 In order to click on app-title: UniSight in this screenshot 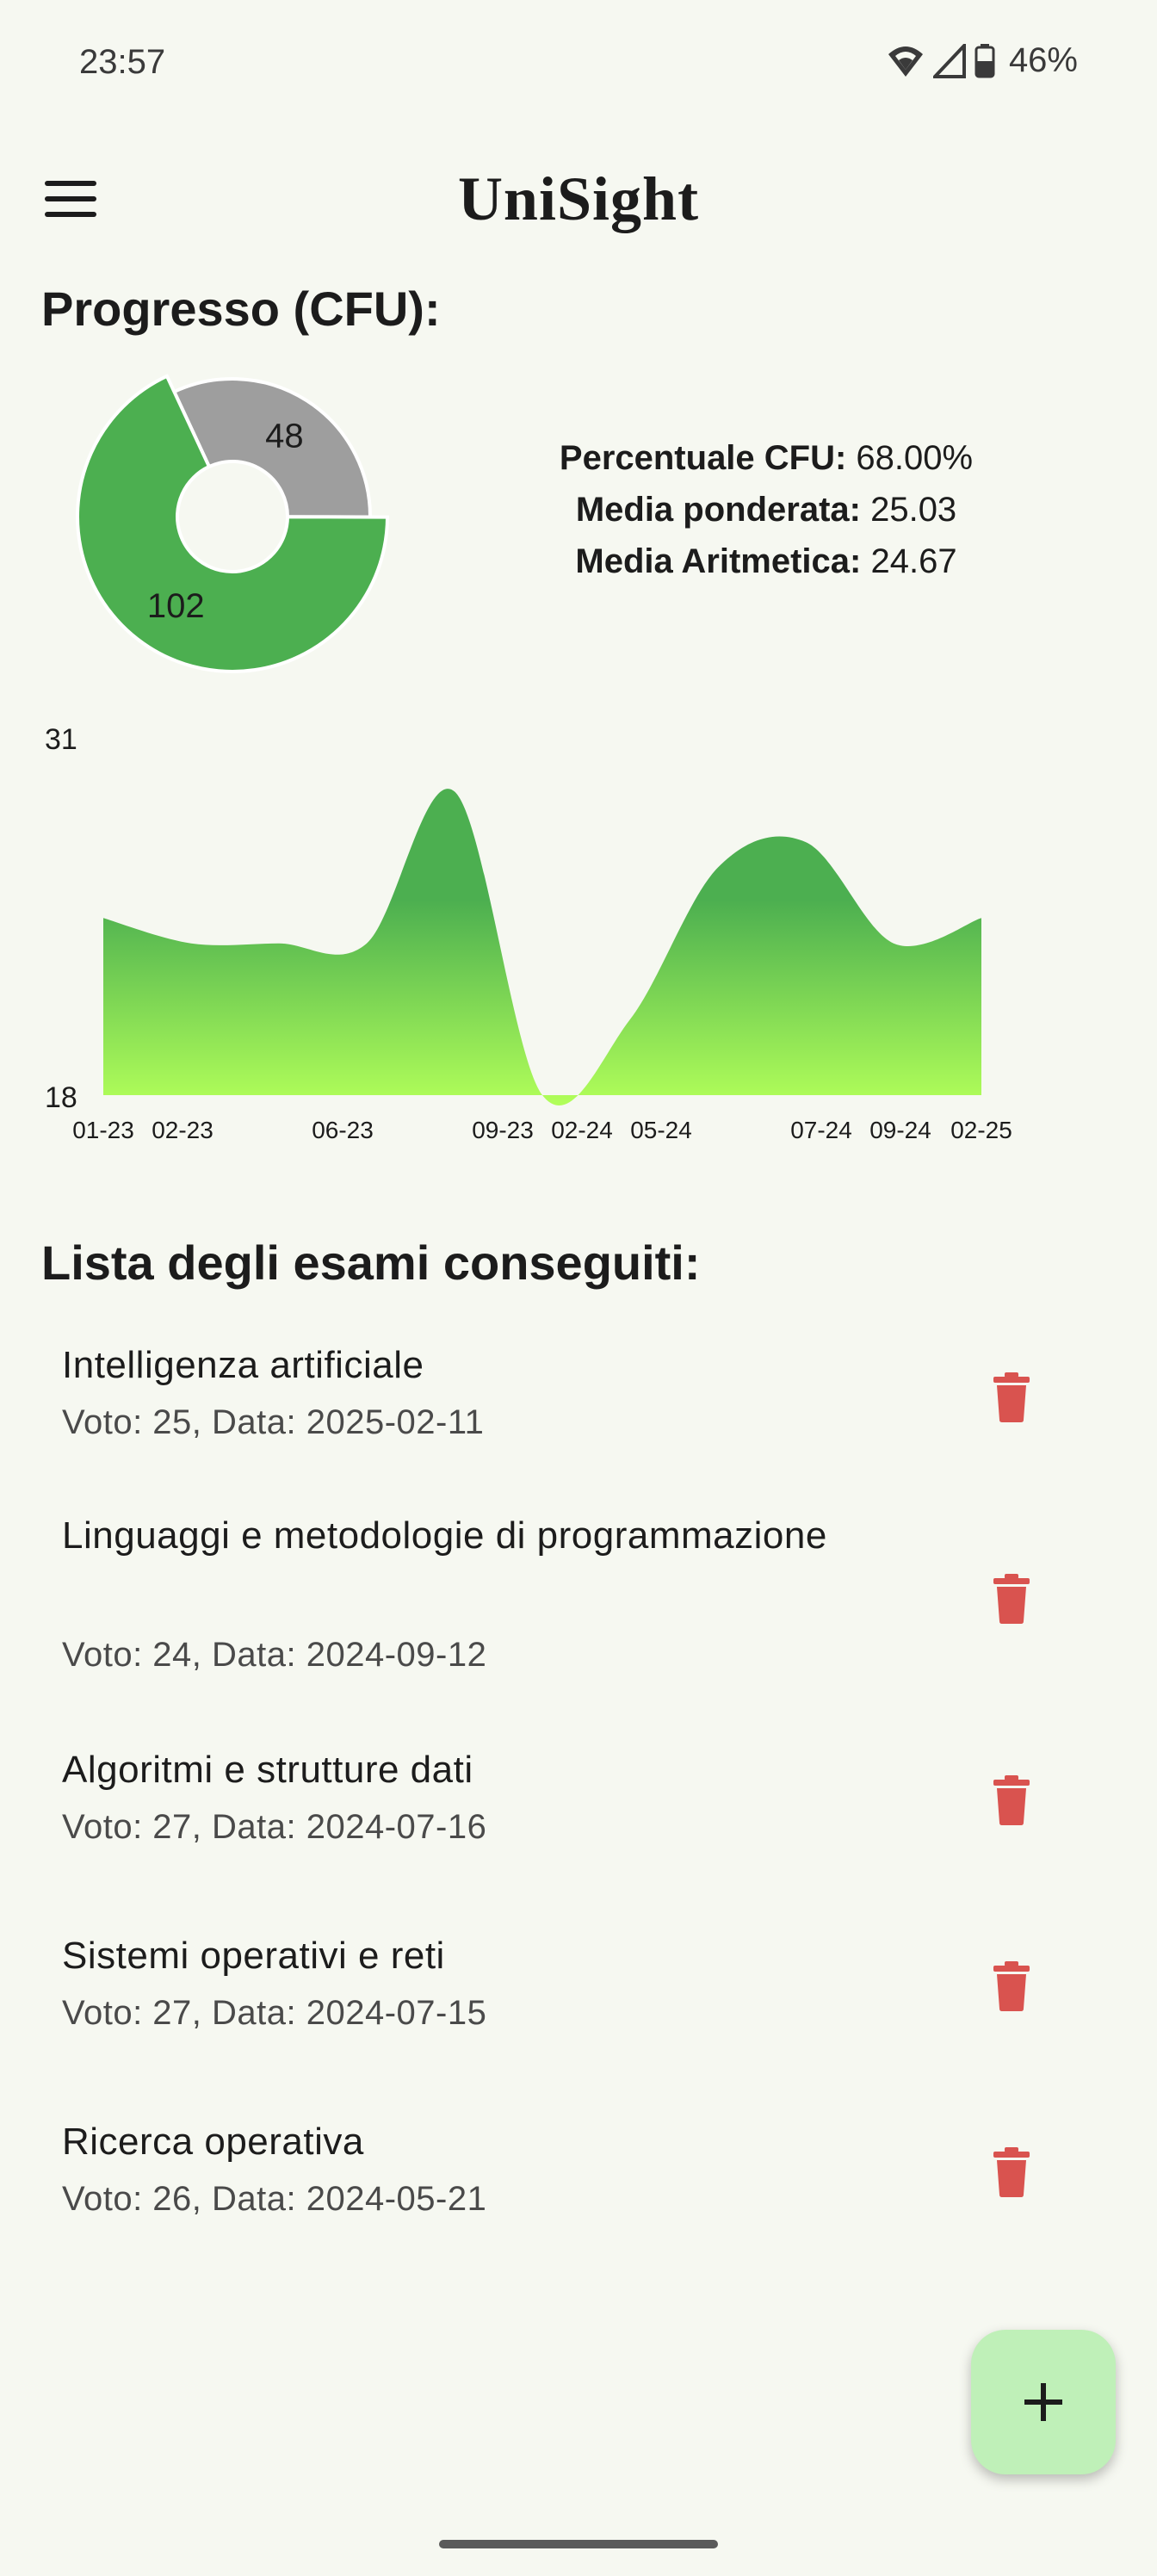, I will do `click(579, 199)`.